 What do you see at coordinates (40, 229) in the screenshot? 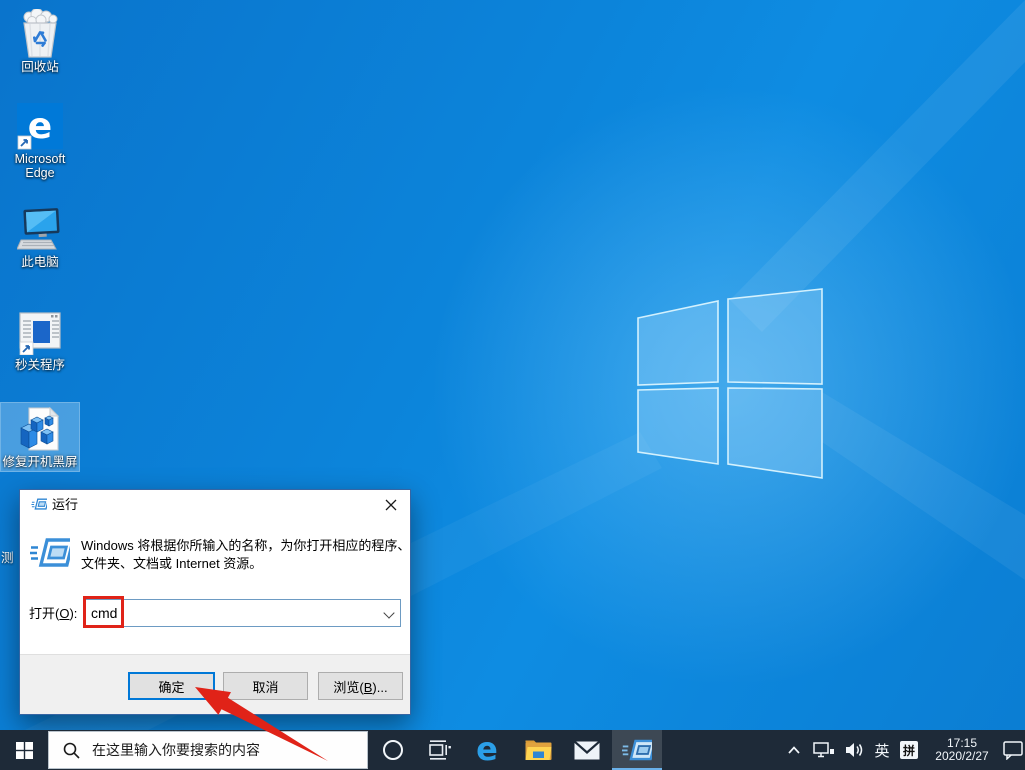
I see `this-pc-icon` at bounding box center [40, 229].